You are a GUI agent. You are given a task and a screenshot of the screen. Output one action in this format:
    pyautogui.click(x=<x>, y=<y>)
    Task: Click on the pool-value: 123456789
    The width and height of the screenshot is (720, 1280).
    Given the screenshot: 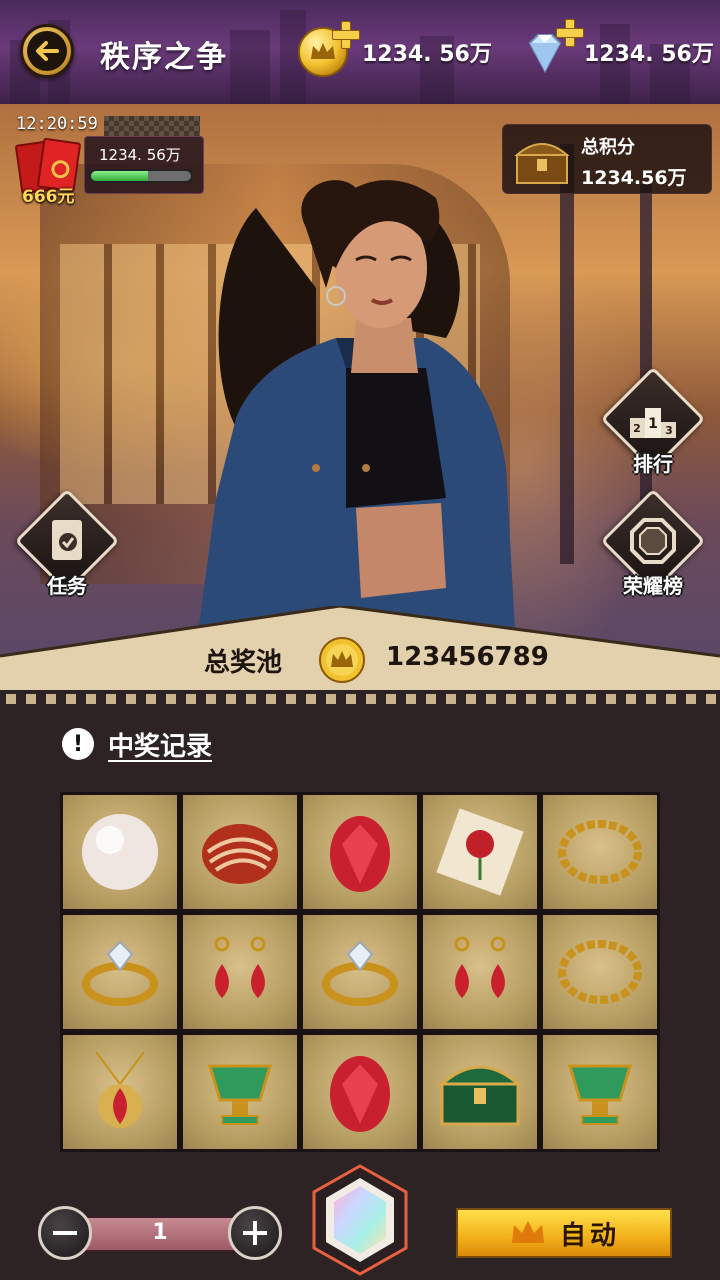 What is the action you would take?
    pyautogui.click(x=467, y=657)
    